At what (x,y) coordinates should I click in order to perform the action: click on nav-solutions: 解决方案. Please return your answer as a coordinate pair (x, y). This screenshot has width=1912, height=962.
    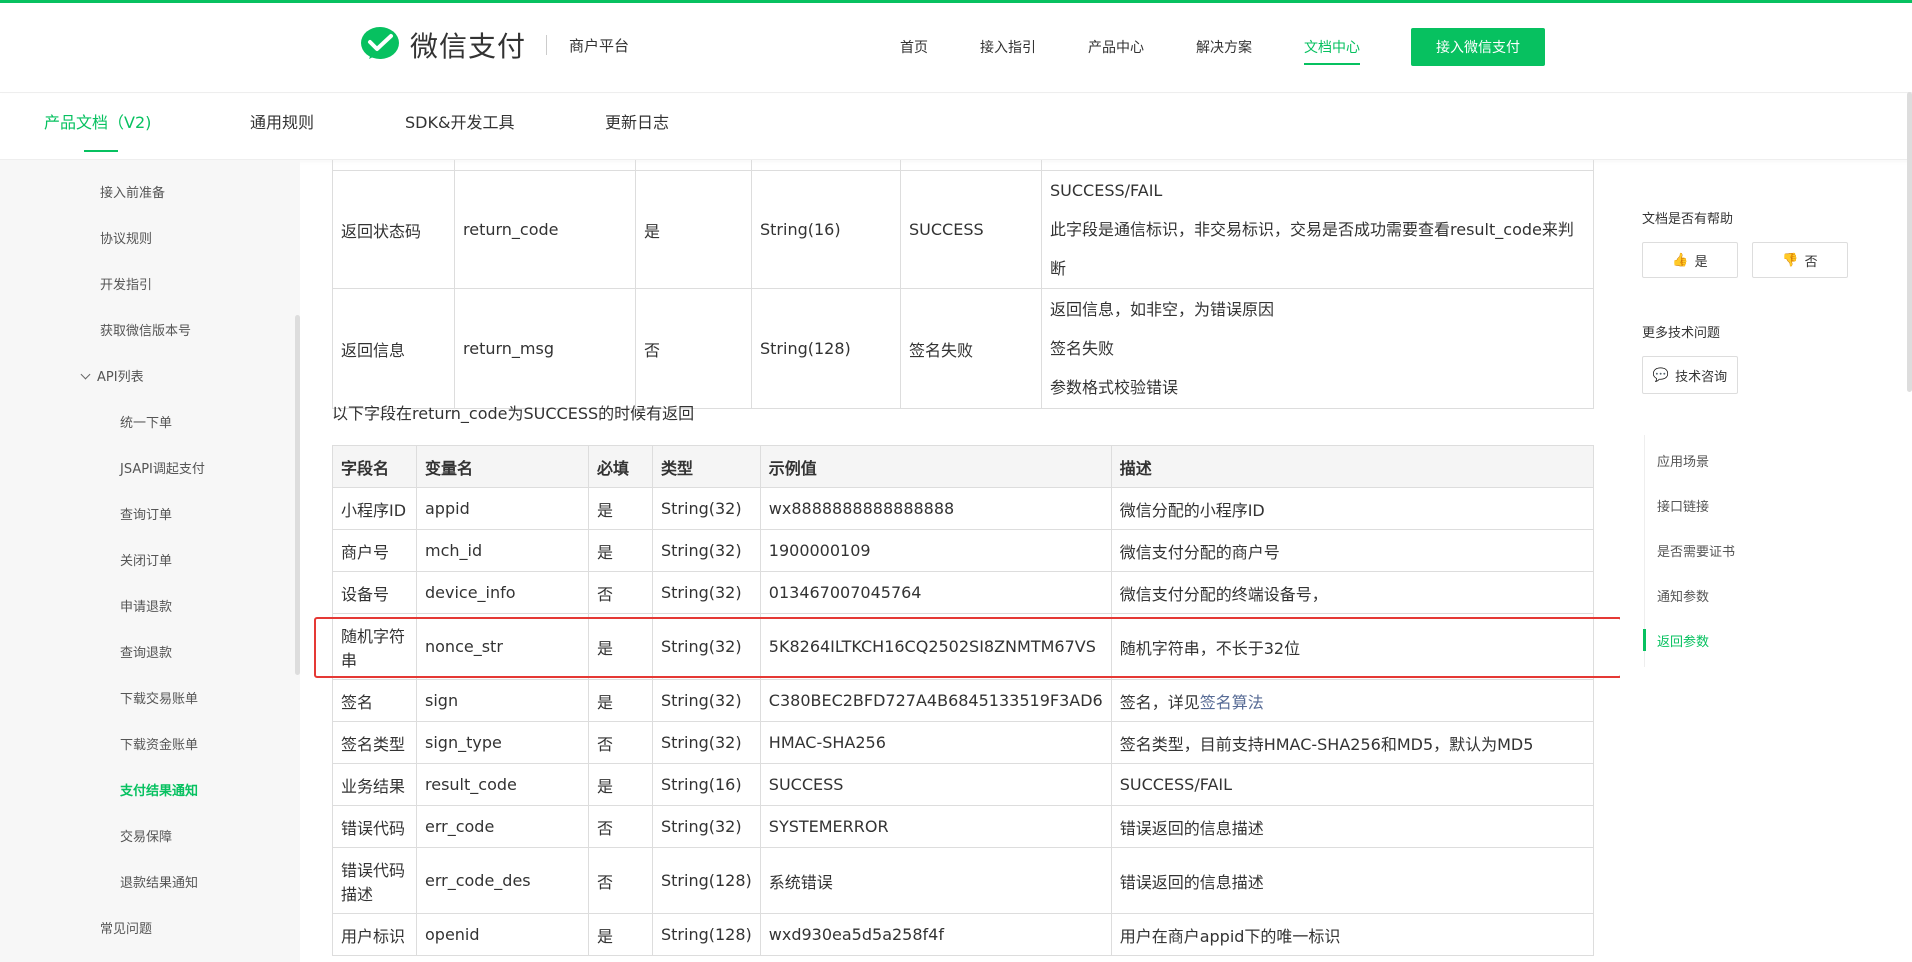
    Looking at the image, I should click on (1224, 48).